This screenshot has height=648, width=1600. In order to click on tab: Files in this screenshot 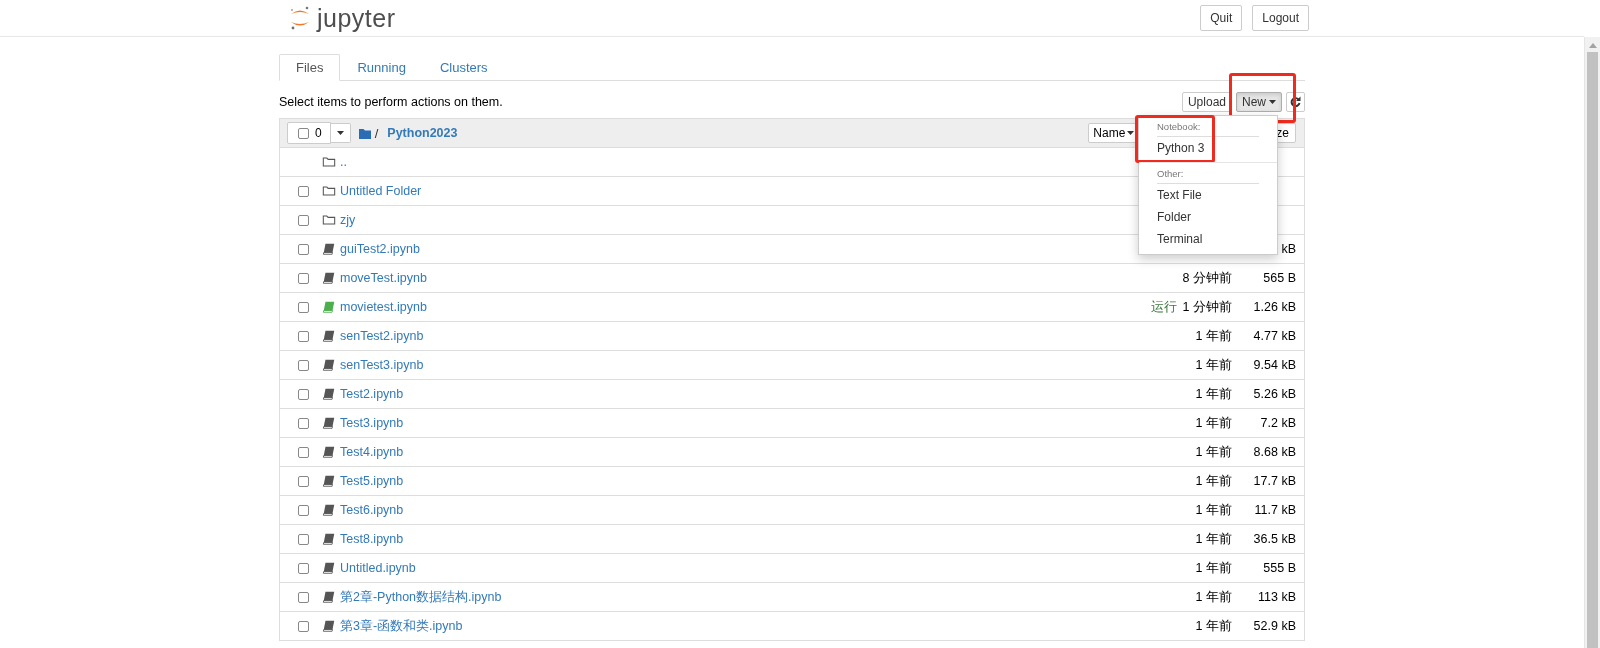, I will do `click(310, 67)`.